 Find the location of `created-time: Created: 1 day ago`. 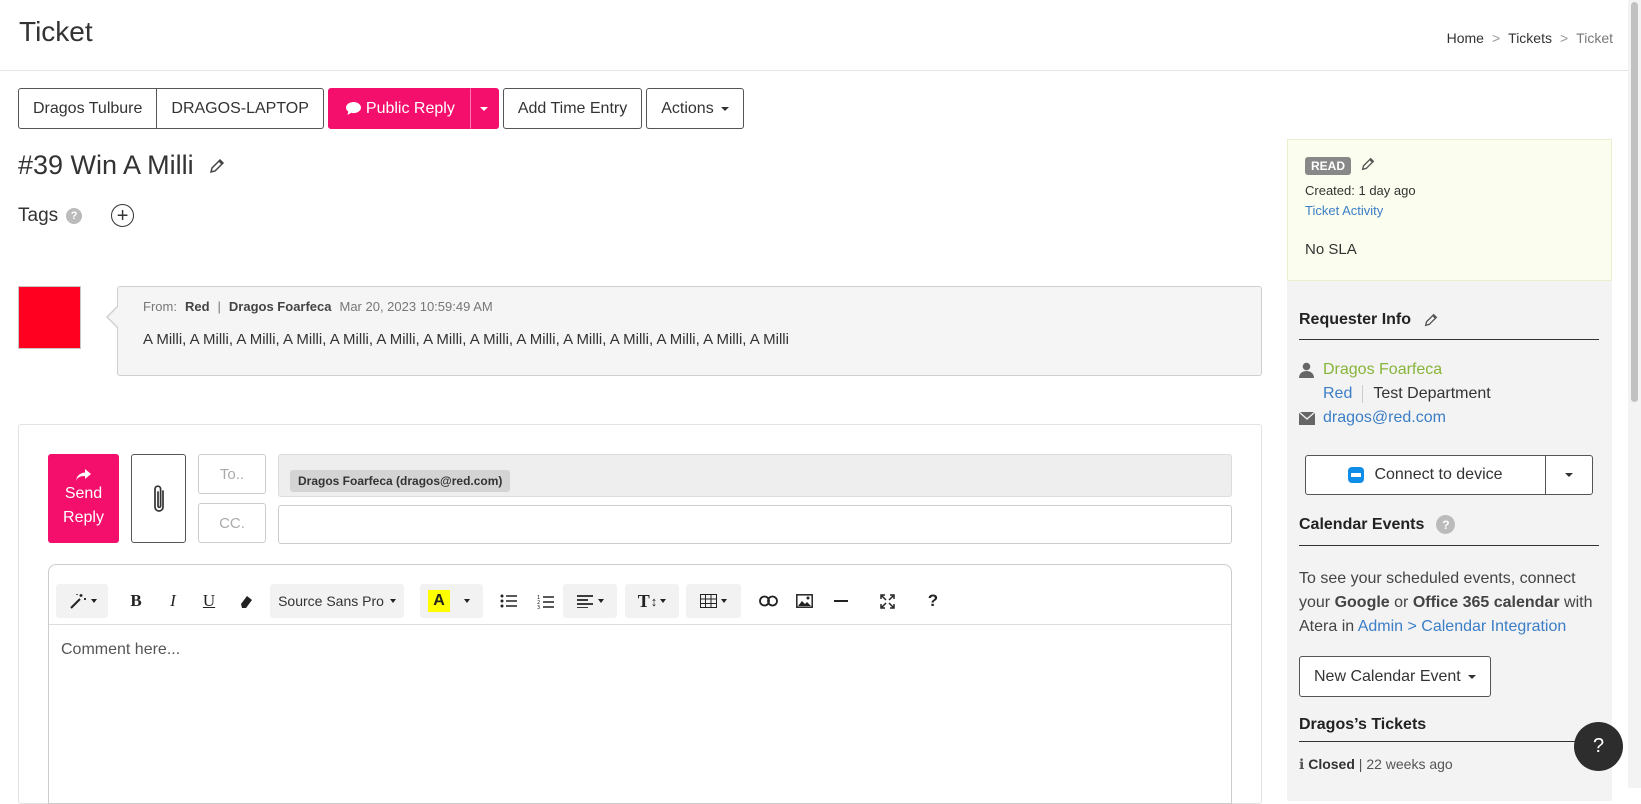

created-time: Created: 1 day ago is located at coordinates (1360, 190).